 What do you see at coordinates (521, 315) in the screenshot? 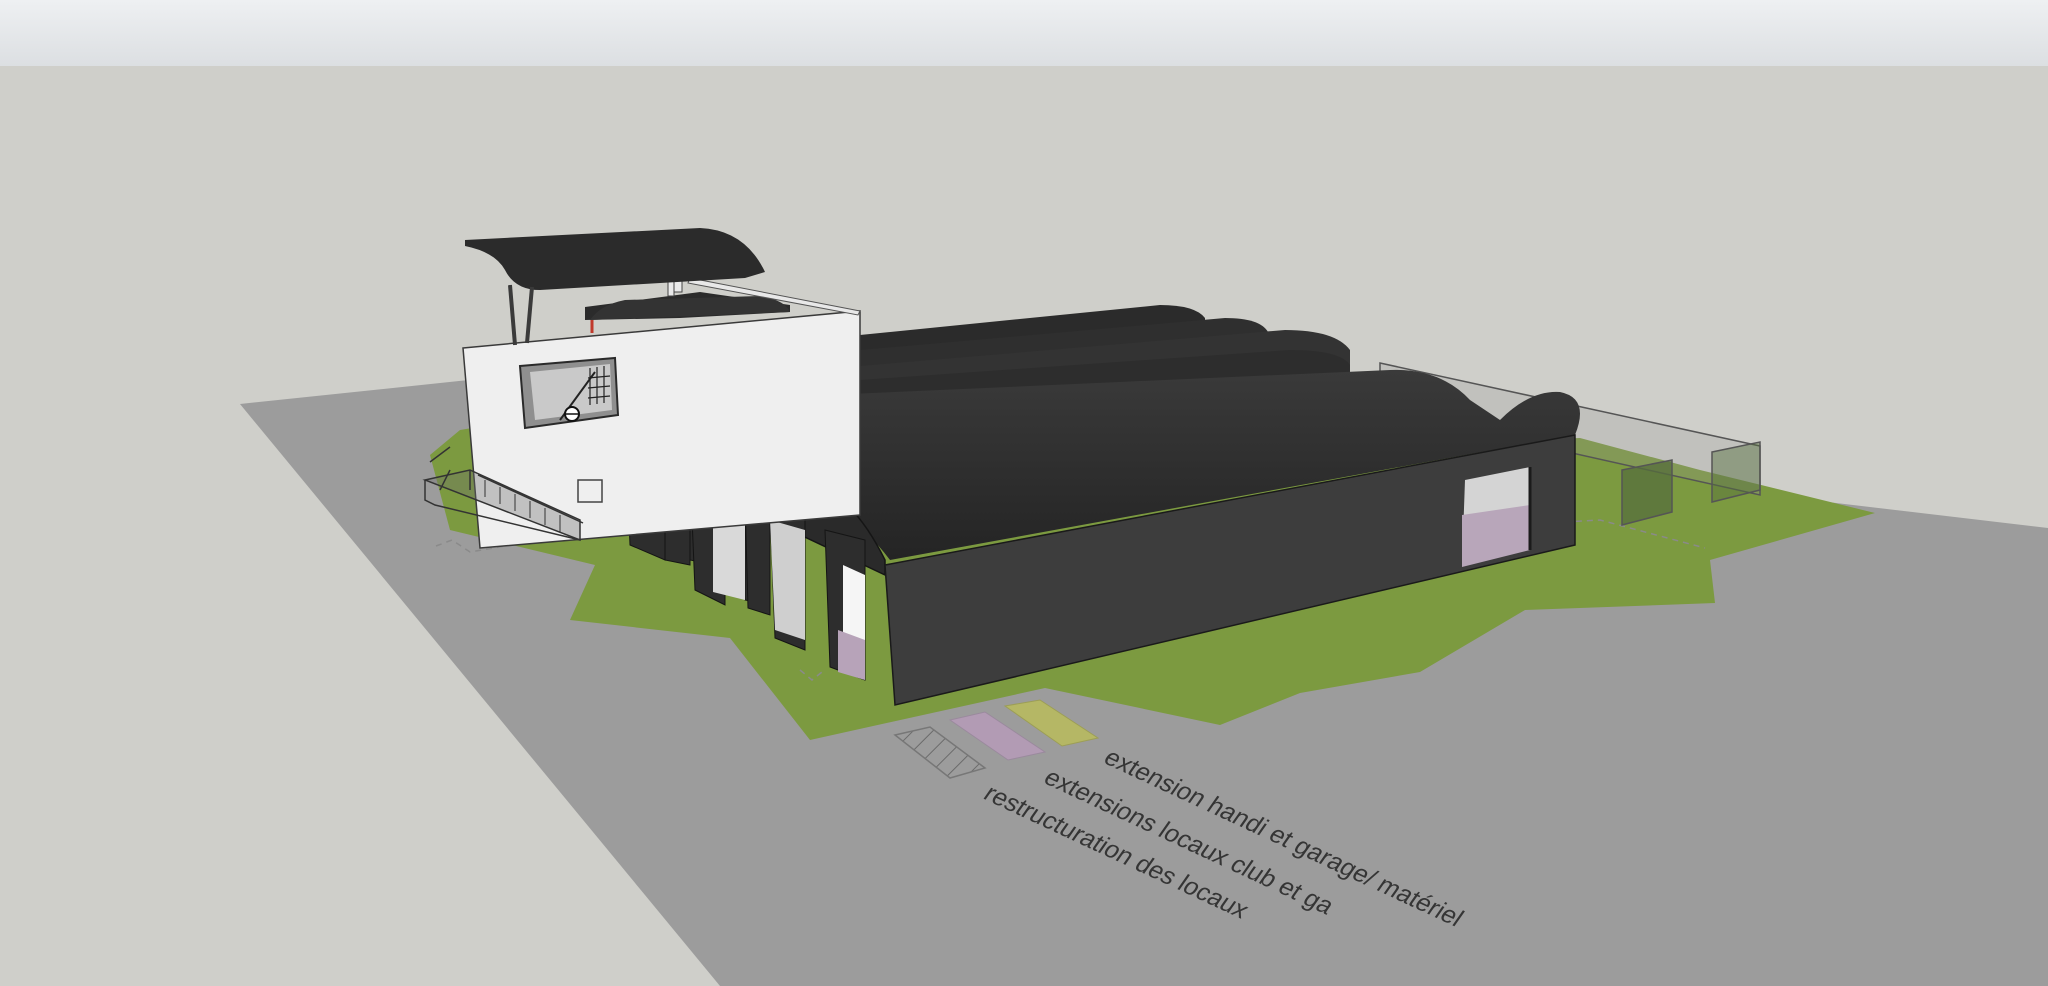
I see `canopy-supports` at bounding box center [521, 315].